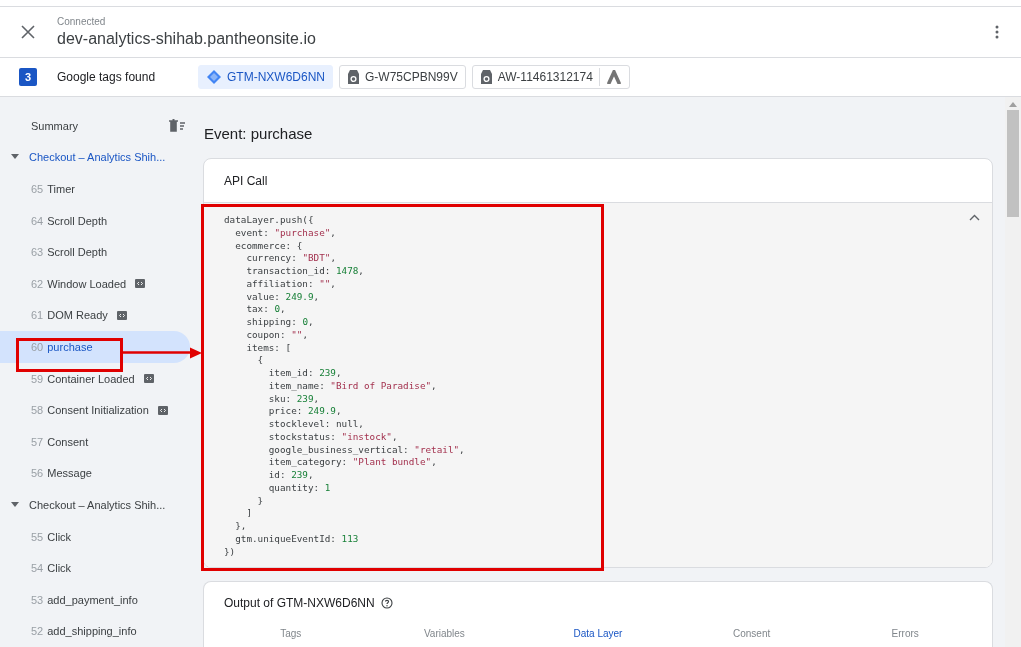  What do you see at coordinates (241, 526) in the screenshot?
I see `code-line: },` at bounding box center [241, 526].